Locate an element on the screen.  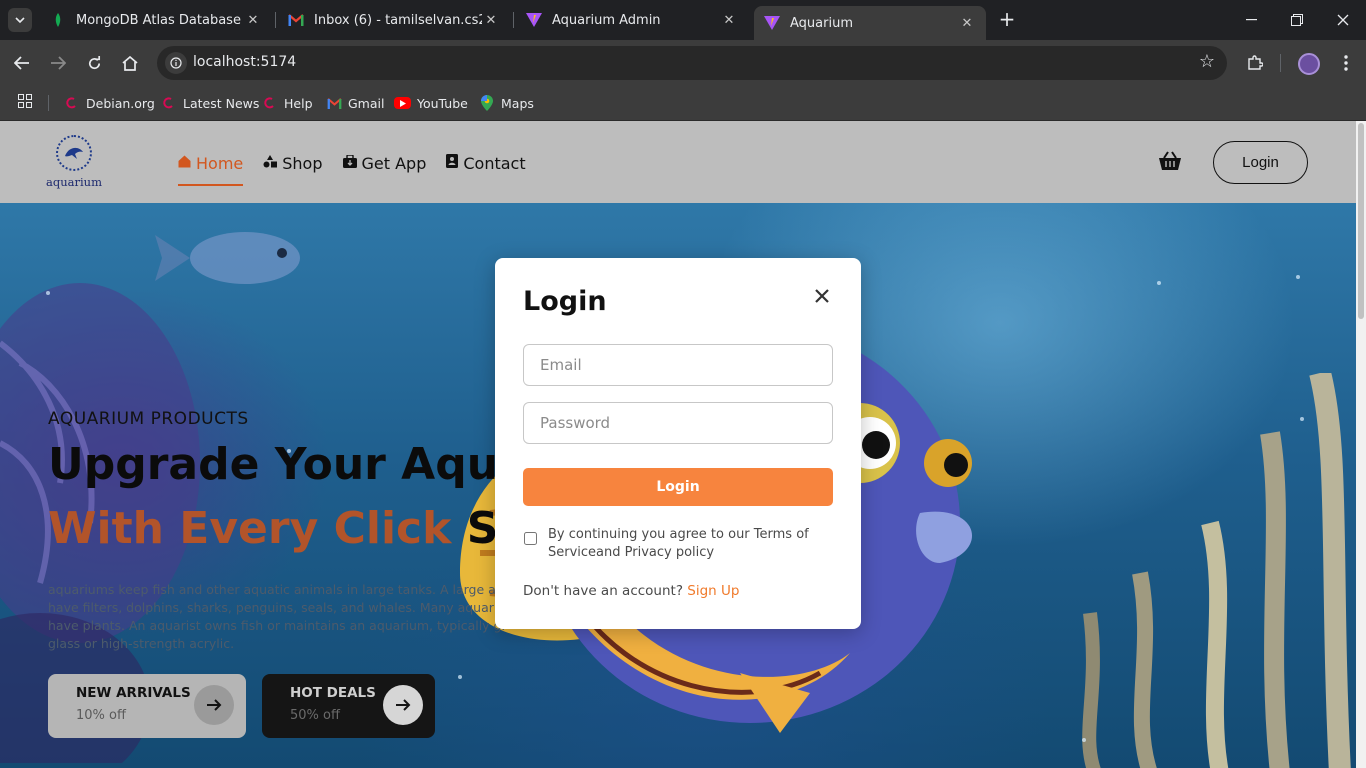
puzzle-icon is located at coordinates (1255, 62).